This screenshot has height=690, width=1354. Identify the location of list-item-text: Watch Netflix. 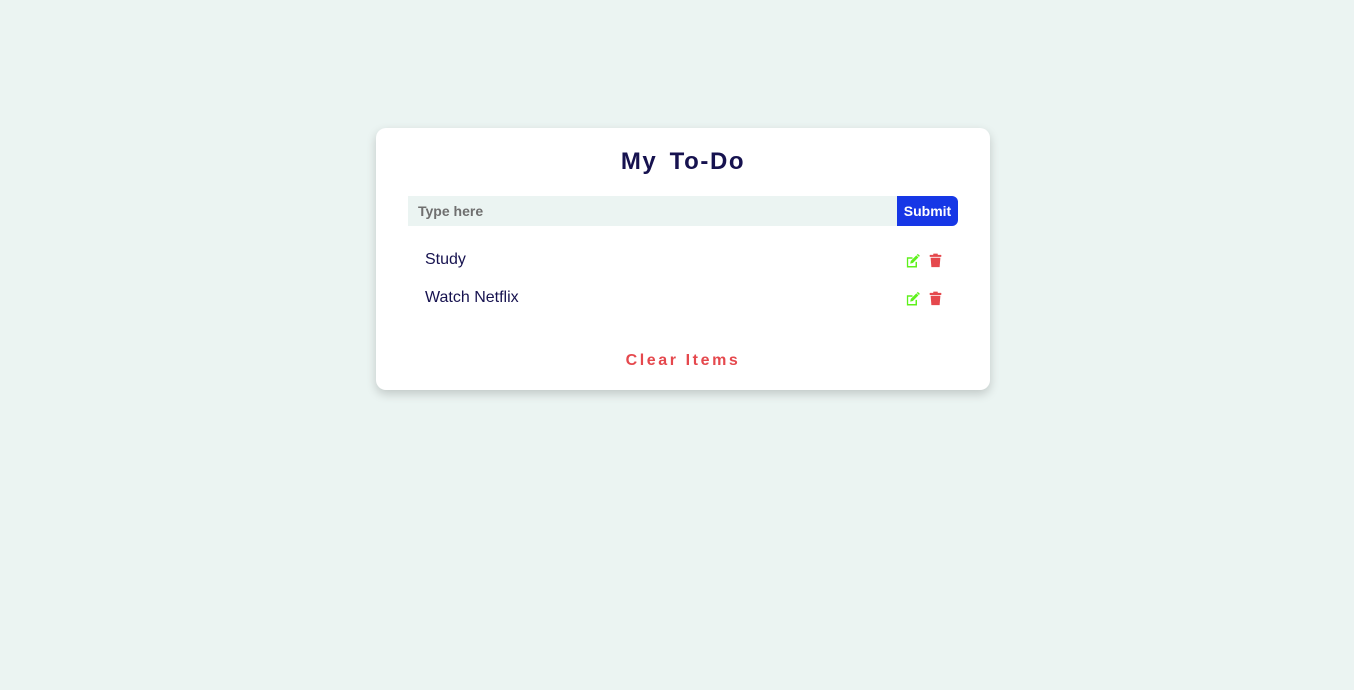
(472, 297).